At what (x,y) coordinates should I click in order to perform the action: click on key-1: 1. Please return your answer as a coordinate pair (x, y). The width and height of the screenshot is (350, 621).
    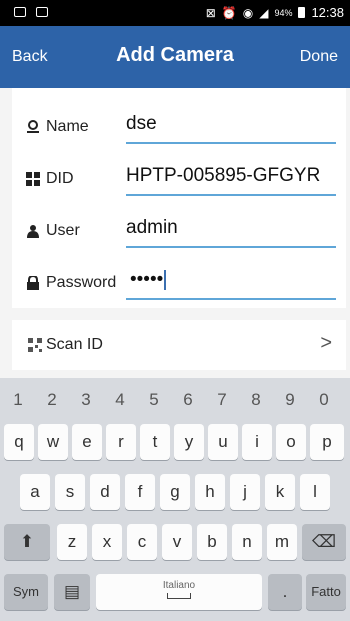
    Looking at the image, I should click on (18, 400).